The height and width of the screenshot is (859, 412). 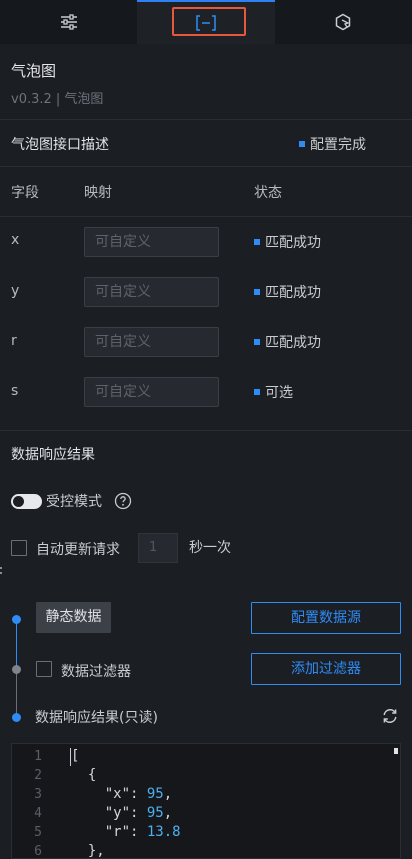 I want to click on interaction-icon, so click(x=343, y=22).